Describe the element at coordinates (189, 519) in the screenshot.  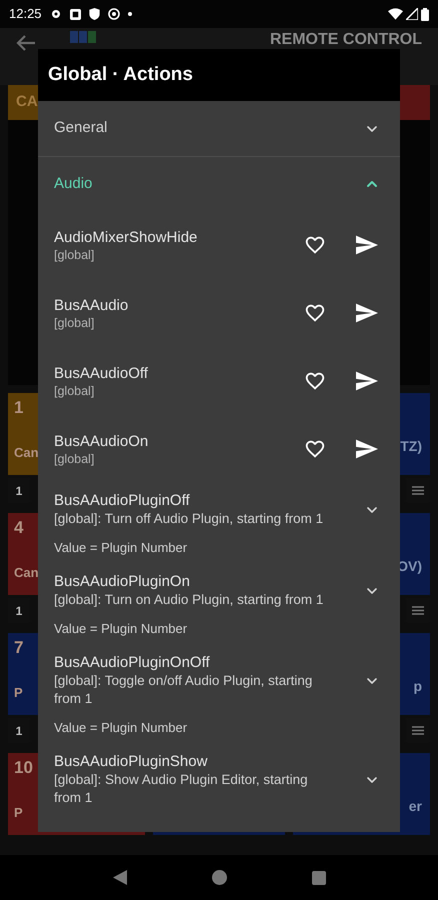
I see `action-description: [global]: Turn off Audio Plugin, starting from 1` at that location.